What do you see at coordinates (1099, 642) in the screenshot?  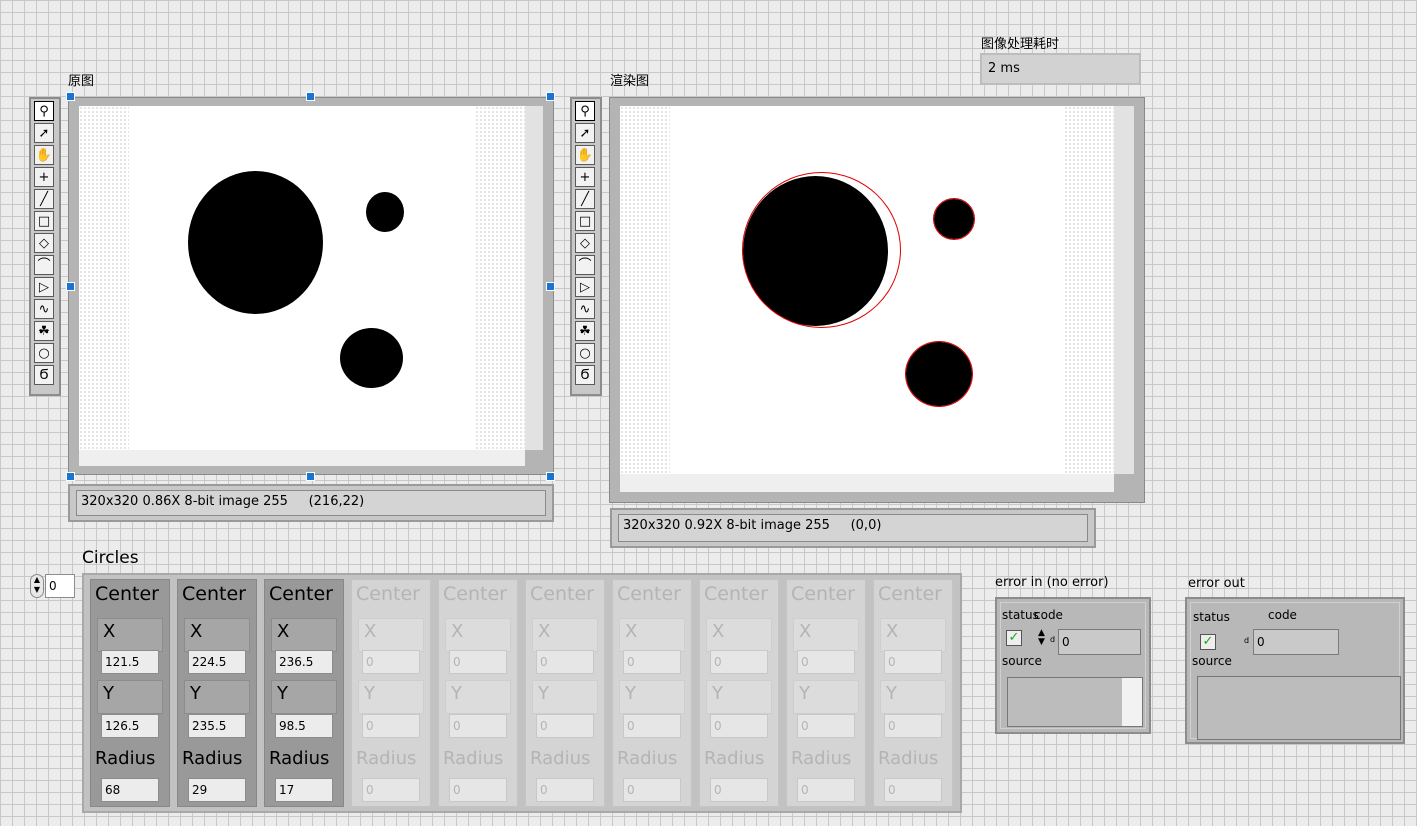 I see `error-in-code-field: 0` at bounding box center [1099, 642].